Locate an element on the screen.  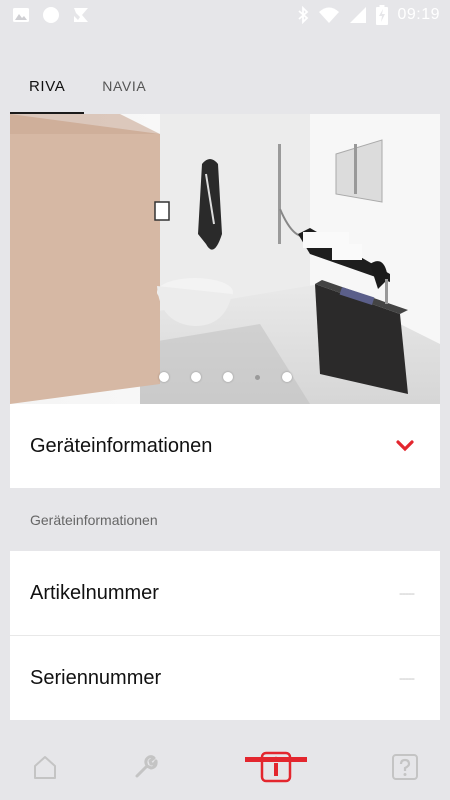
signal-icon is located at coordinates (358, 15).